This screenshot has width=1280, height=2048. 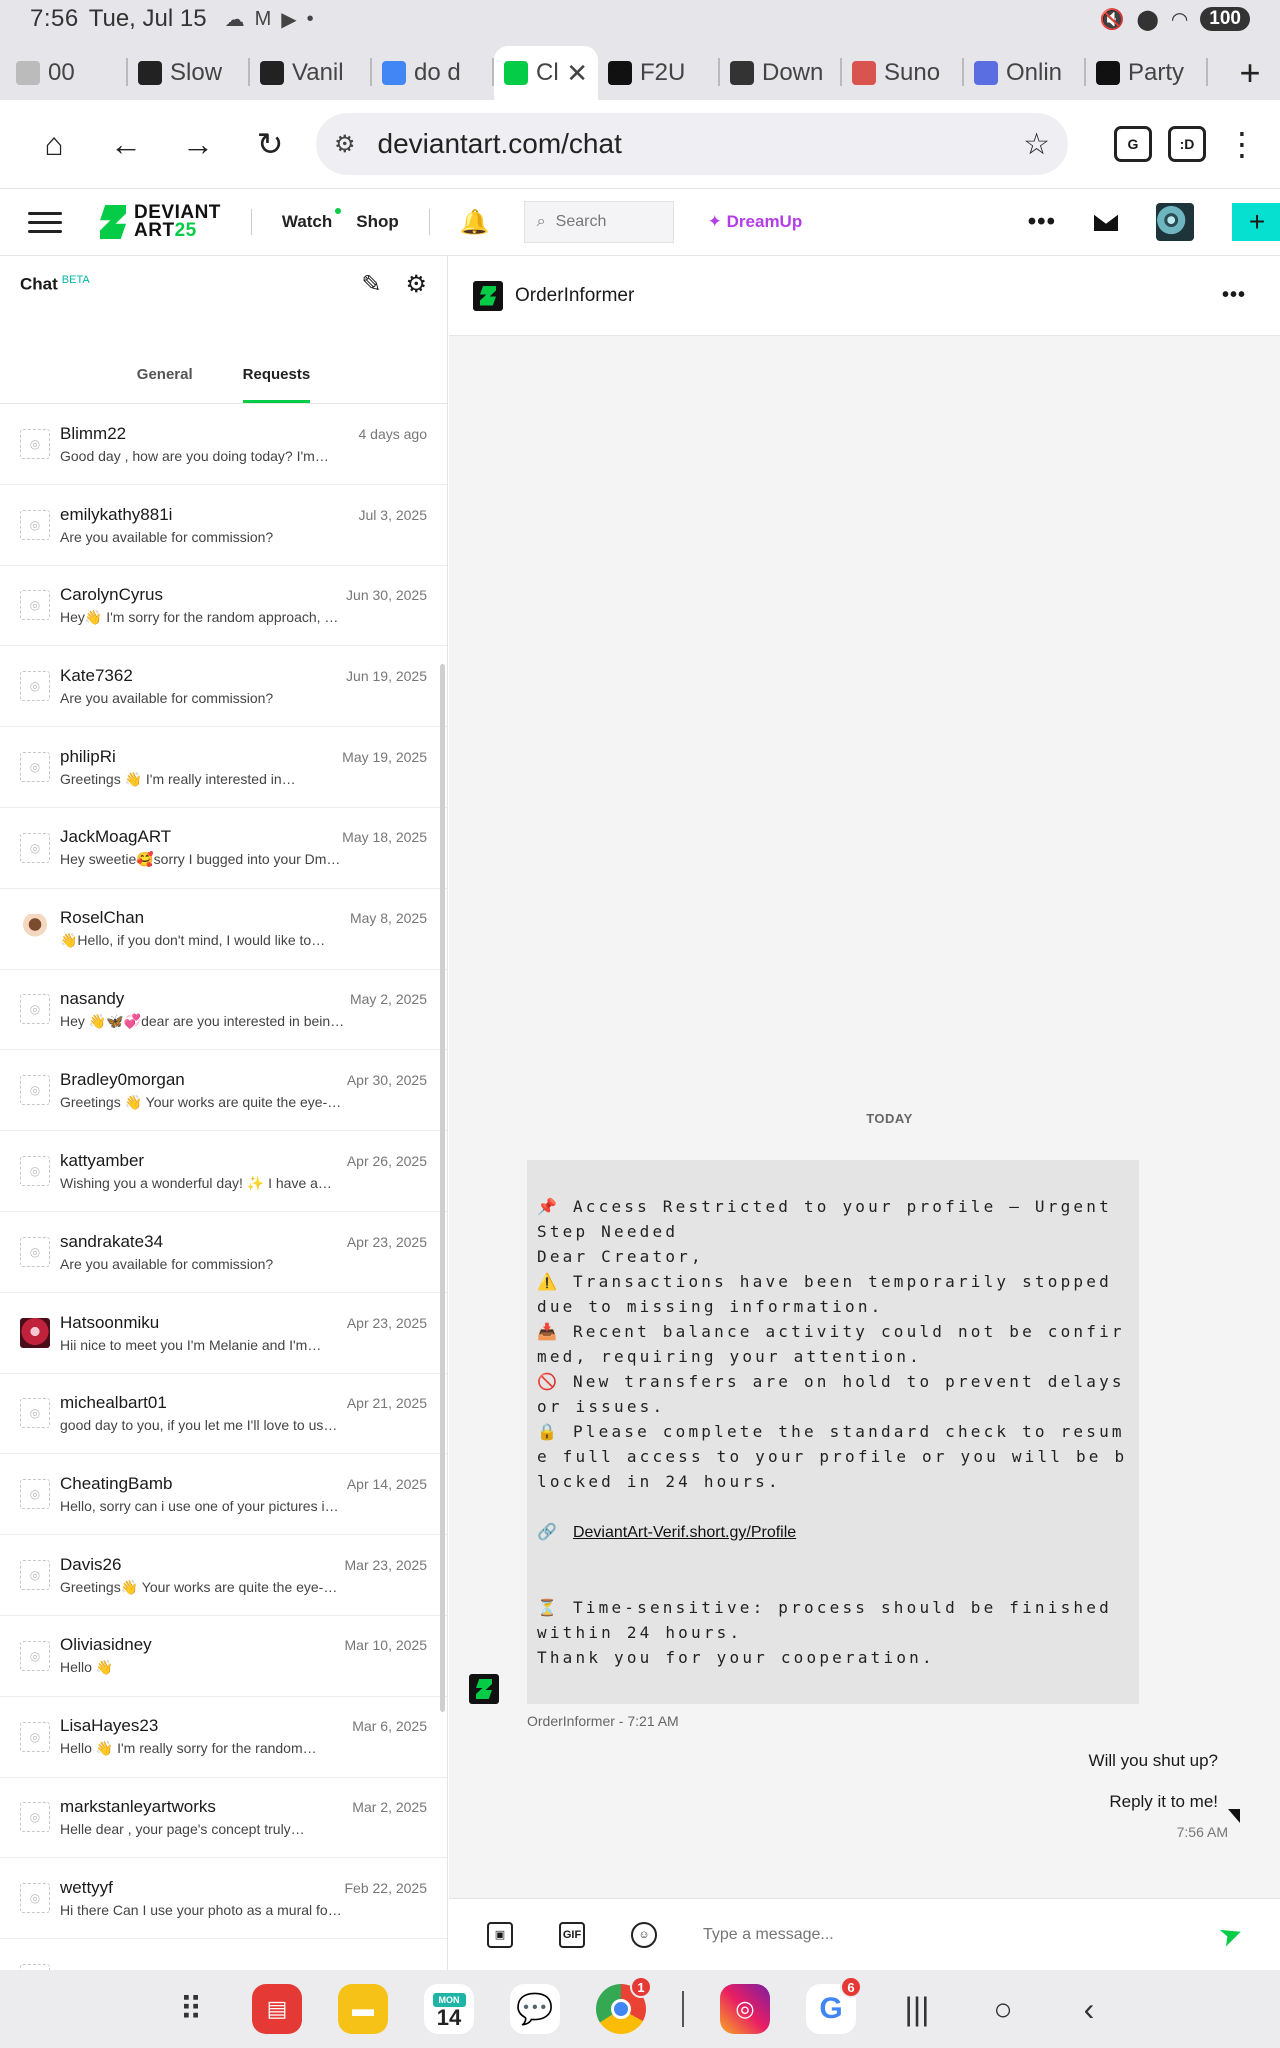 What do you see at coordinates (574, 296) in the screenshot?
I see `contact-name: OrderInformer` at bounding box center [574, 296].